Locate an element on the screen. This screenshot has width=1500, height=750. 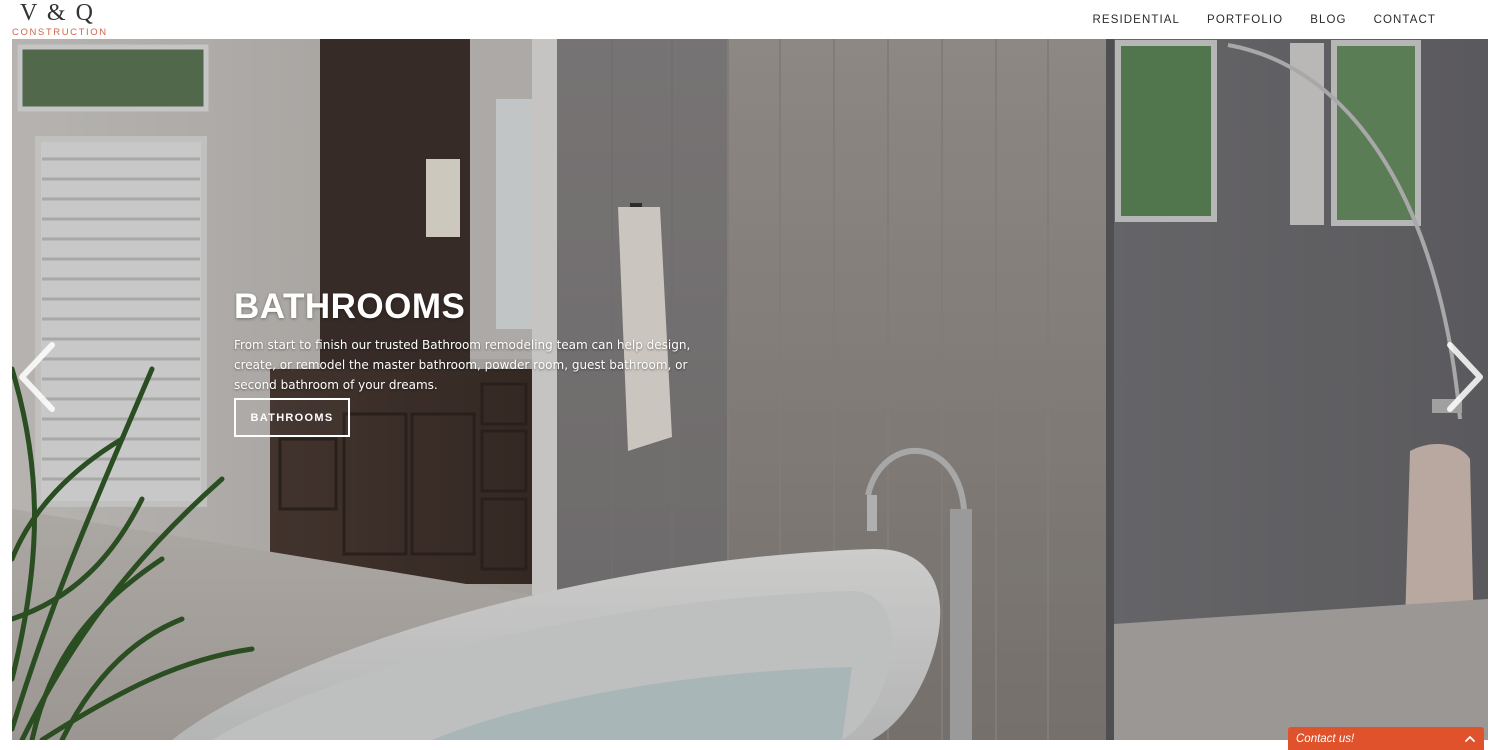
nav-item-residential: RESIDENTIAL is located at coordinates (1137, 20).